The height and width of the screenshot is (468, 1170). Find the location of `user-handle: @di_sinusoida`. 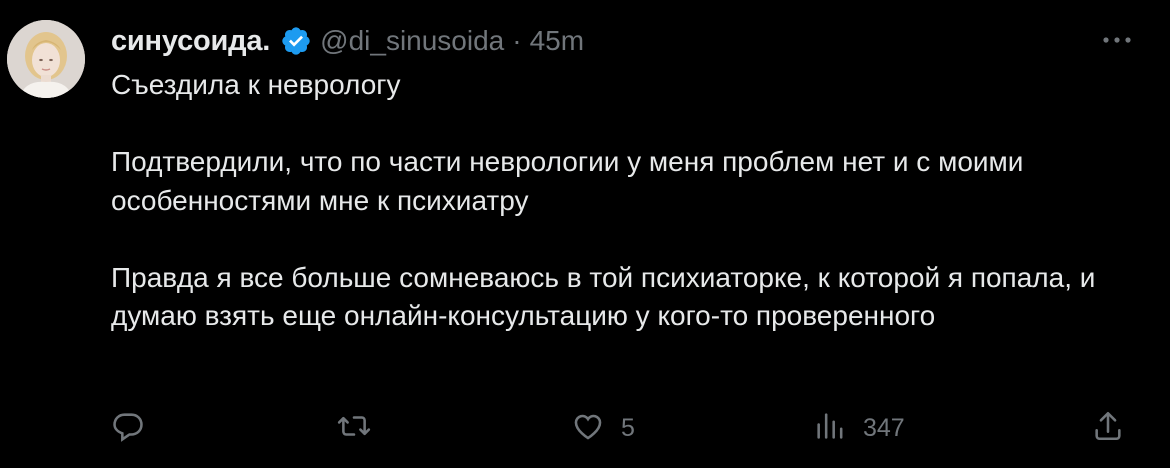

user-handle: @di_sinusoida is located at coordinates (412, 41).